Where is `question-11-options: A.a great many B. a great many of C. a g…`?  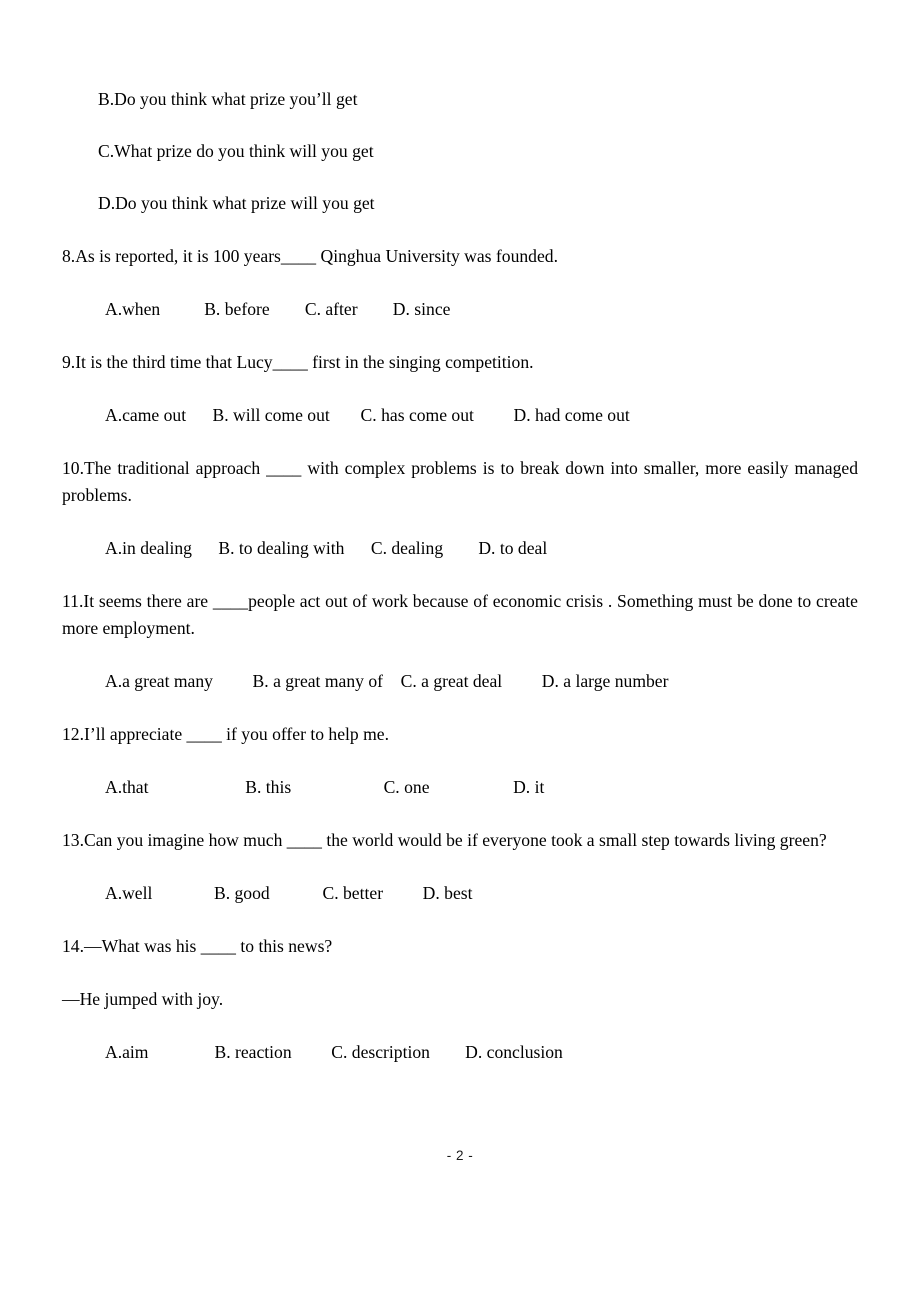 question-11-options: A.a great many B. a great many of C. a g… is located at coordinates (387, 681).